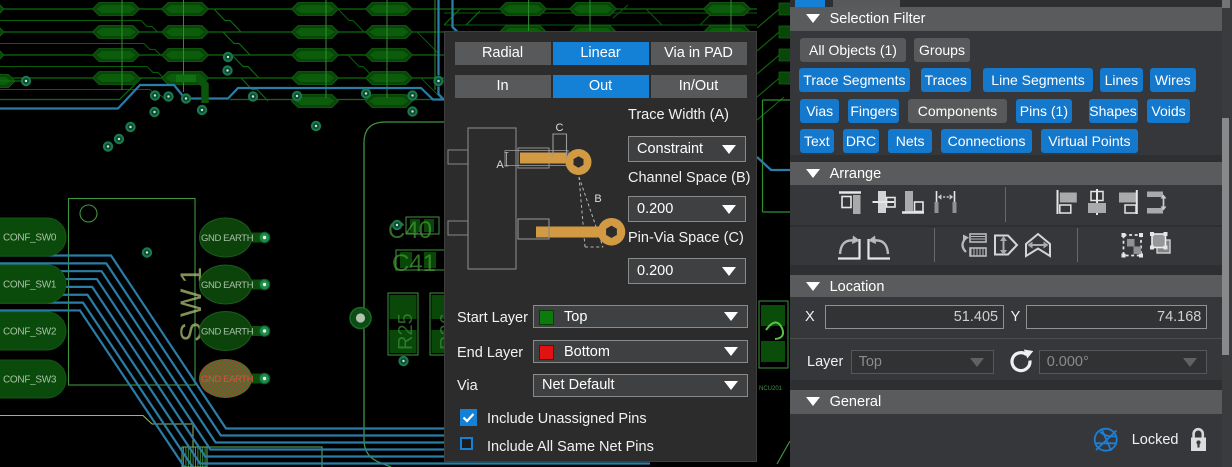 The height and width of the screenshot is (467, 1232). I want to click on svg-text: CONF_SW0, so click(30, 238).